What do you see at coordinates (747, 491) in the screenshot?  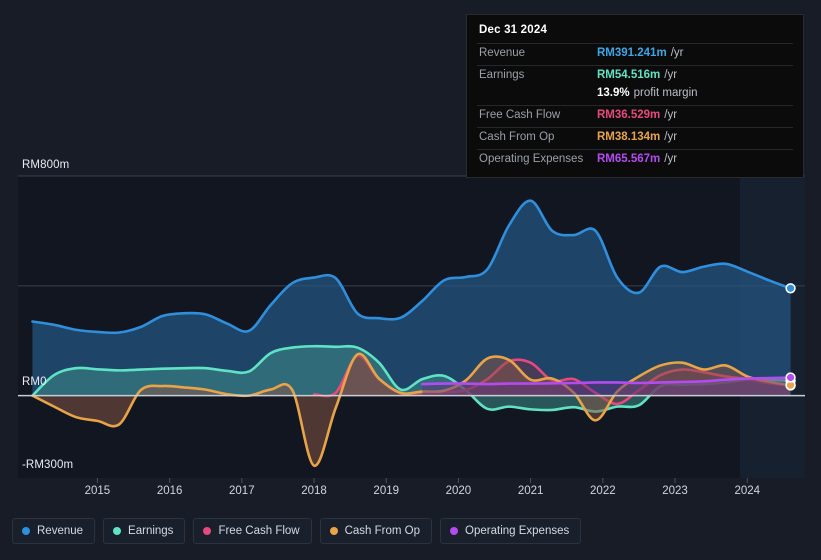 I see `x-axis-label-2024: 2024` at bounding box center [747, 491].